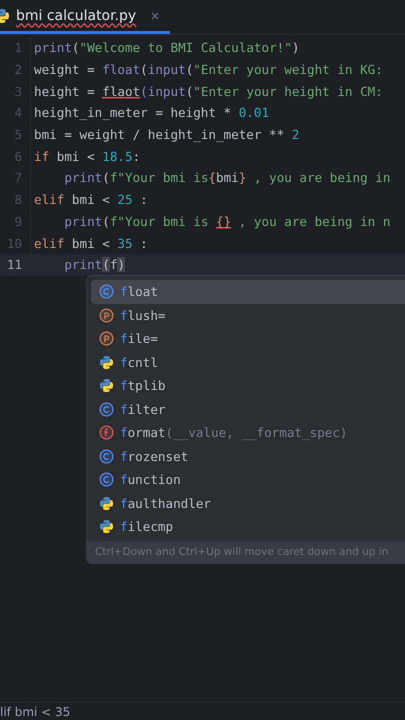 Image resolution: width=405 pixels, height=720 pixels. I want to click on code-line: print(f"Your bmi is{bmi} , you are being in, so click(212, 178).